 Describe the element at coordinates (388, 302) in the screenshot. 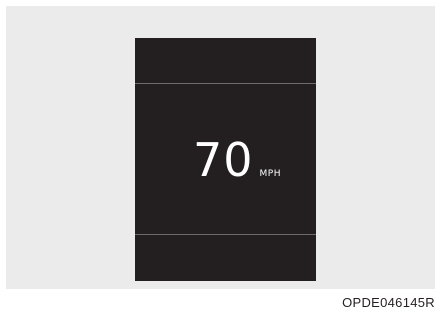

I see `figure-code: OPDE046145R` at that location.